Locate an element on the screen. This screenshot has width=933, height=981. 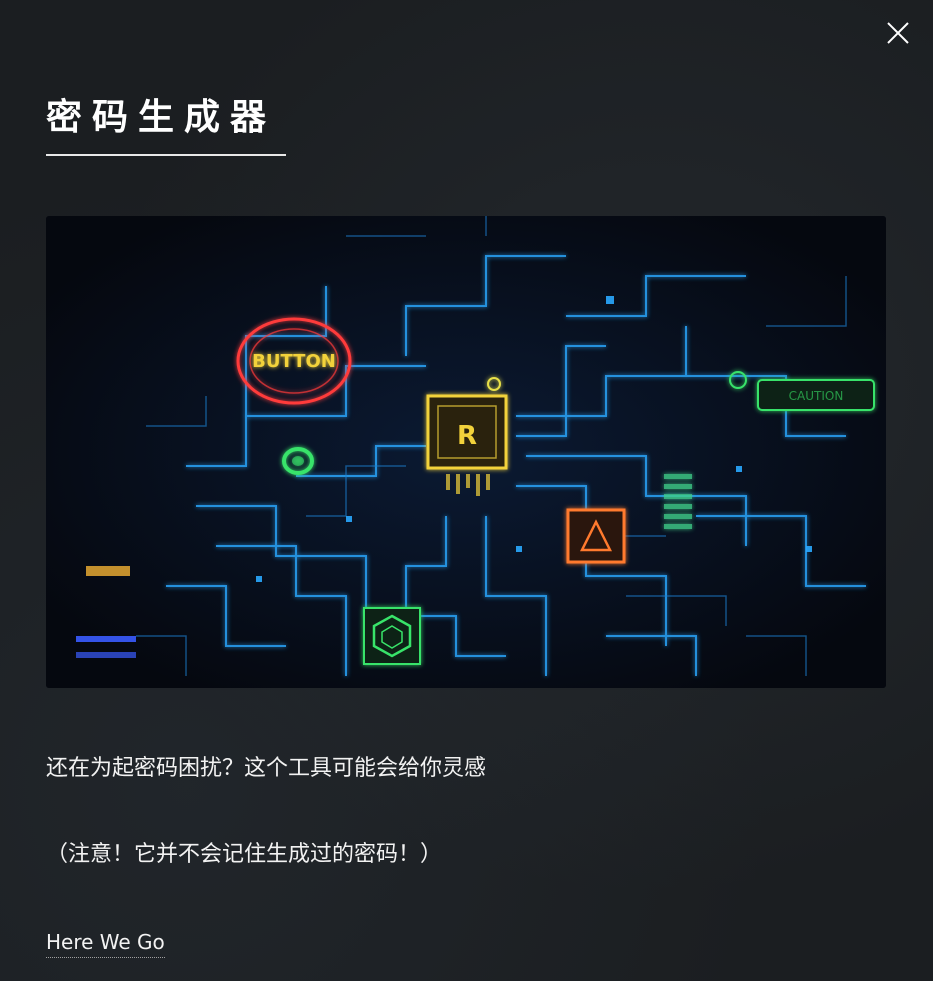
close-icon is located at coordinates (898, 33).